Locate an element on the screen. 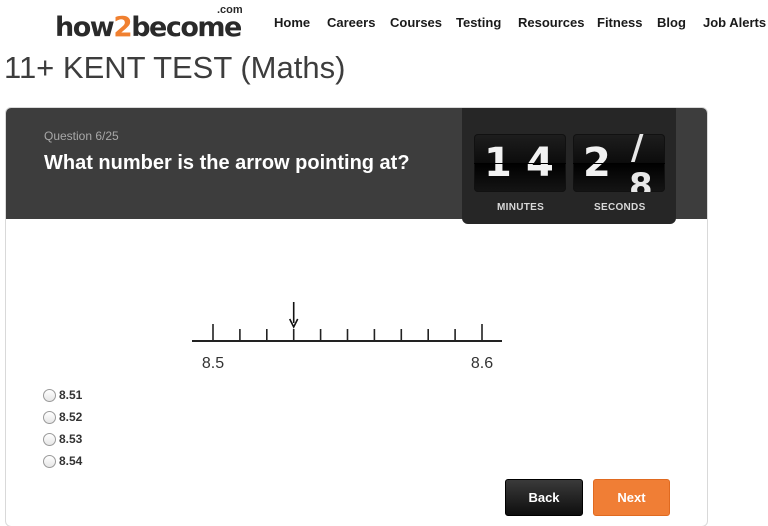 This screenshot has width=768, height=526. answer-option: 8.54 is located at coordinates (62, 461).